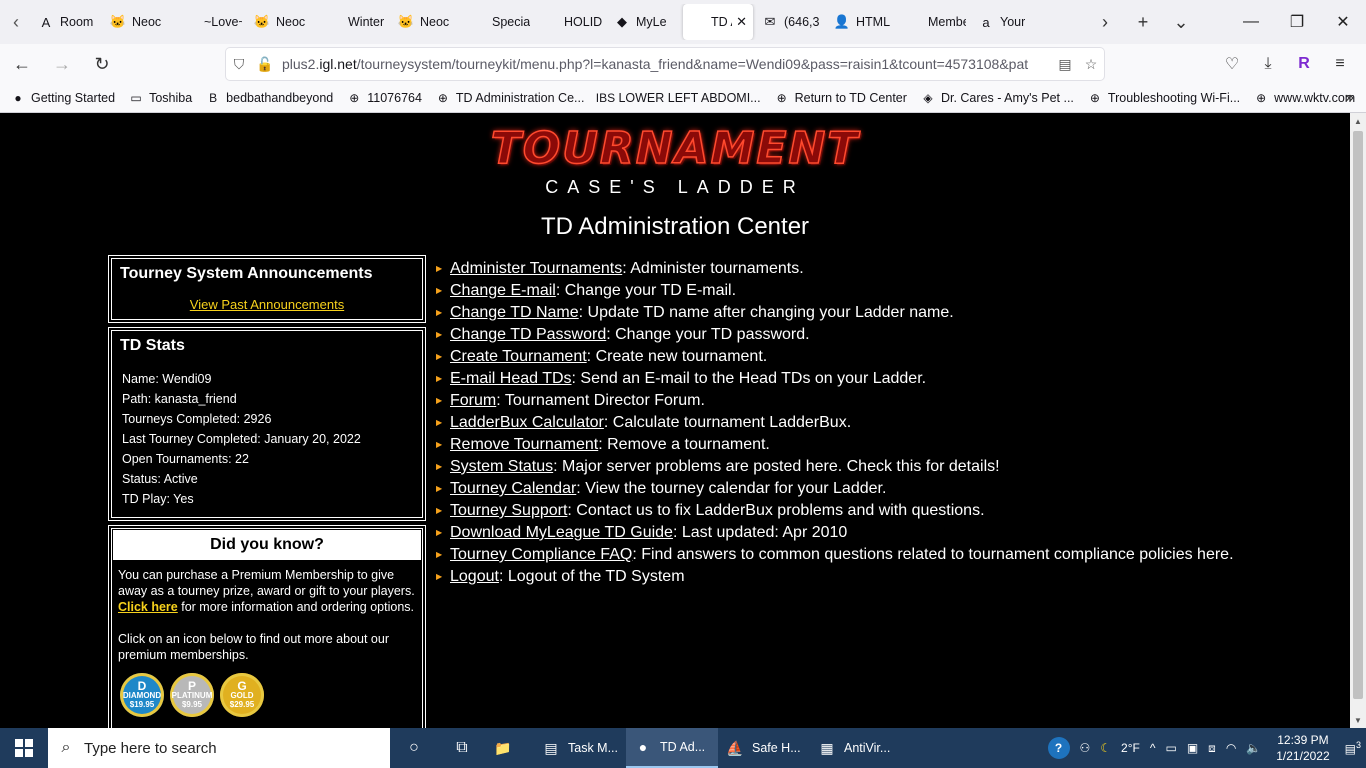 This screenshot has width=1366, height=768. Describe the element at coordinates (501, 467) in the screenshot. I see `admin-menu-link: System Status` at that location.